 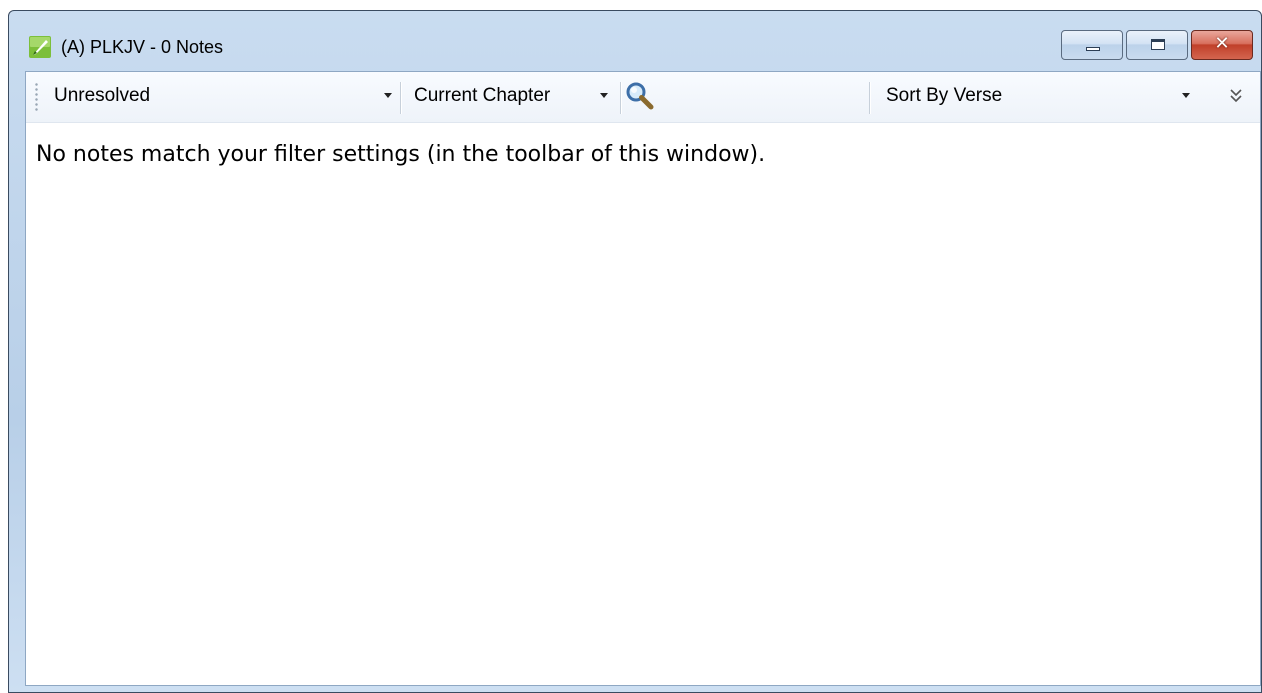 What do you see at coordinates (1236, 96) in the screenshot?
I see `chevron-double-down-icon` at bounding box center [1236, 96].